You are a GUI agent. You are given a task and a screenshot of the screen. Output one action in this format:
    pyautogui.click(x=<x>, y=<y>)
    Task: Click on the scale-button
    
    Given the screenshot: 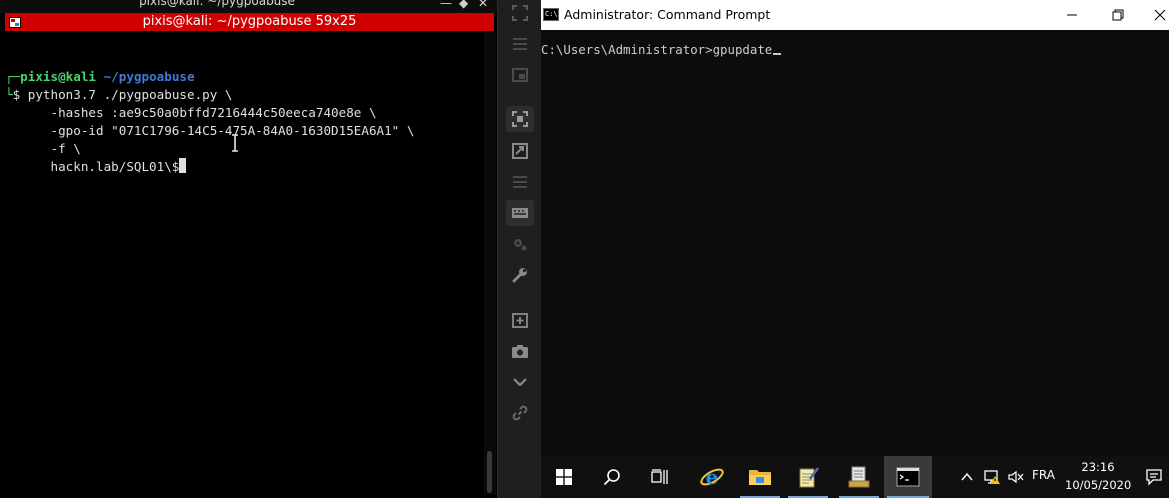 What is the action you would take?
    pyautogui.click(x=520, y=151)
    